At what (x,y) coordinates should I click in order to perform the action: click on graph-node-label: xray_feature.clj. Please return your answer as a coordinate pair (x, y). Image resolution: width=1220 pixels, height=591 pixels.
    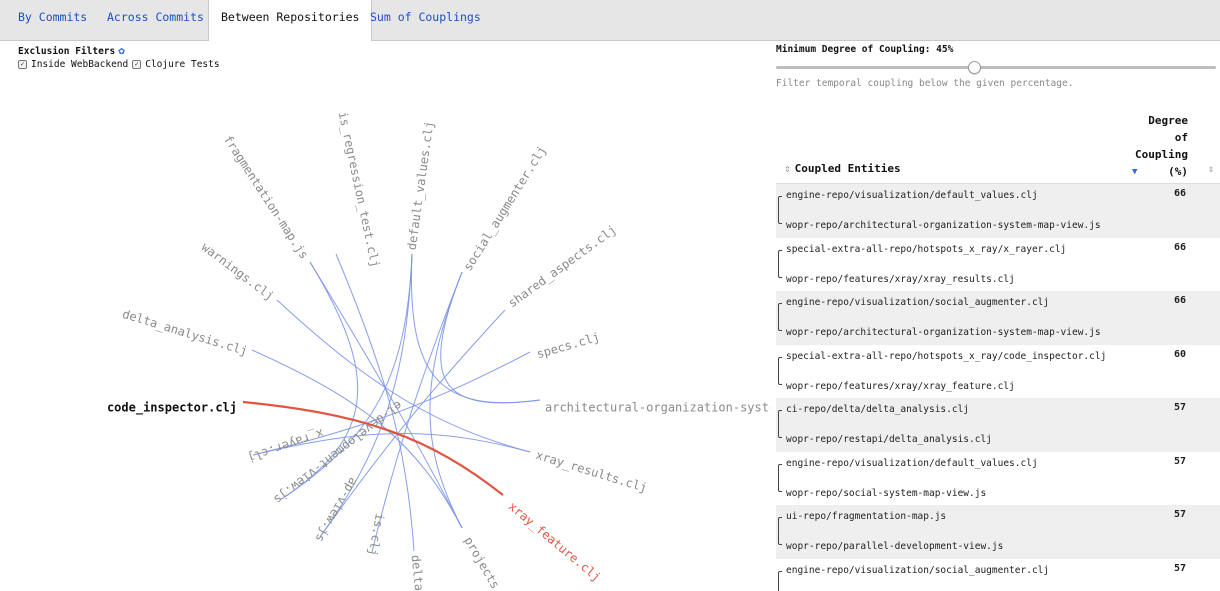
    Looking at the image, I should click on (555, 541).